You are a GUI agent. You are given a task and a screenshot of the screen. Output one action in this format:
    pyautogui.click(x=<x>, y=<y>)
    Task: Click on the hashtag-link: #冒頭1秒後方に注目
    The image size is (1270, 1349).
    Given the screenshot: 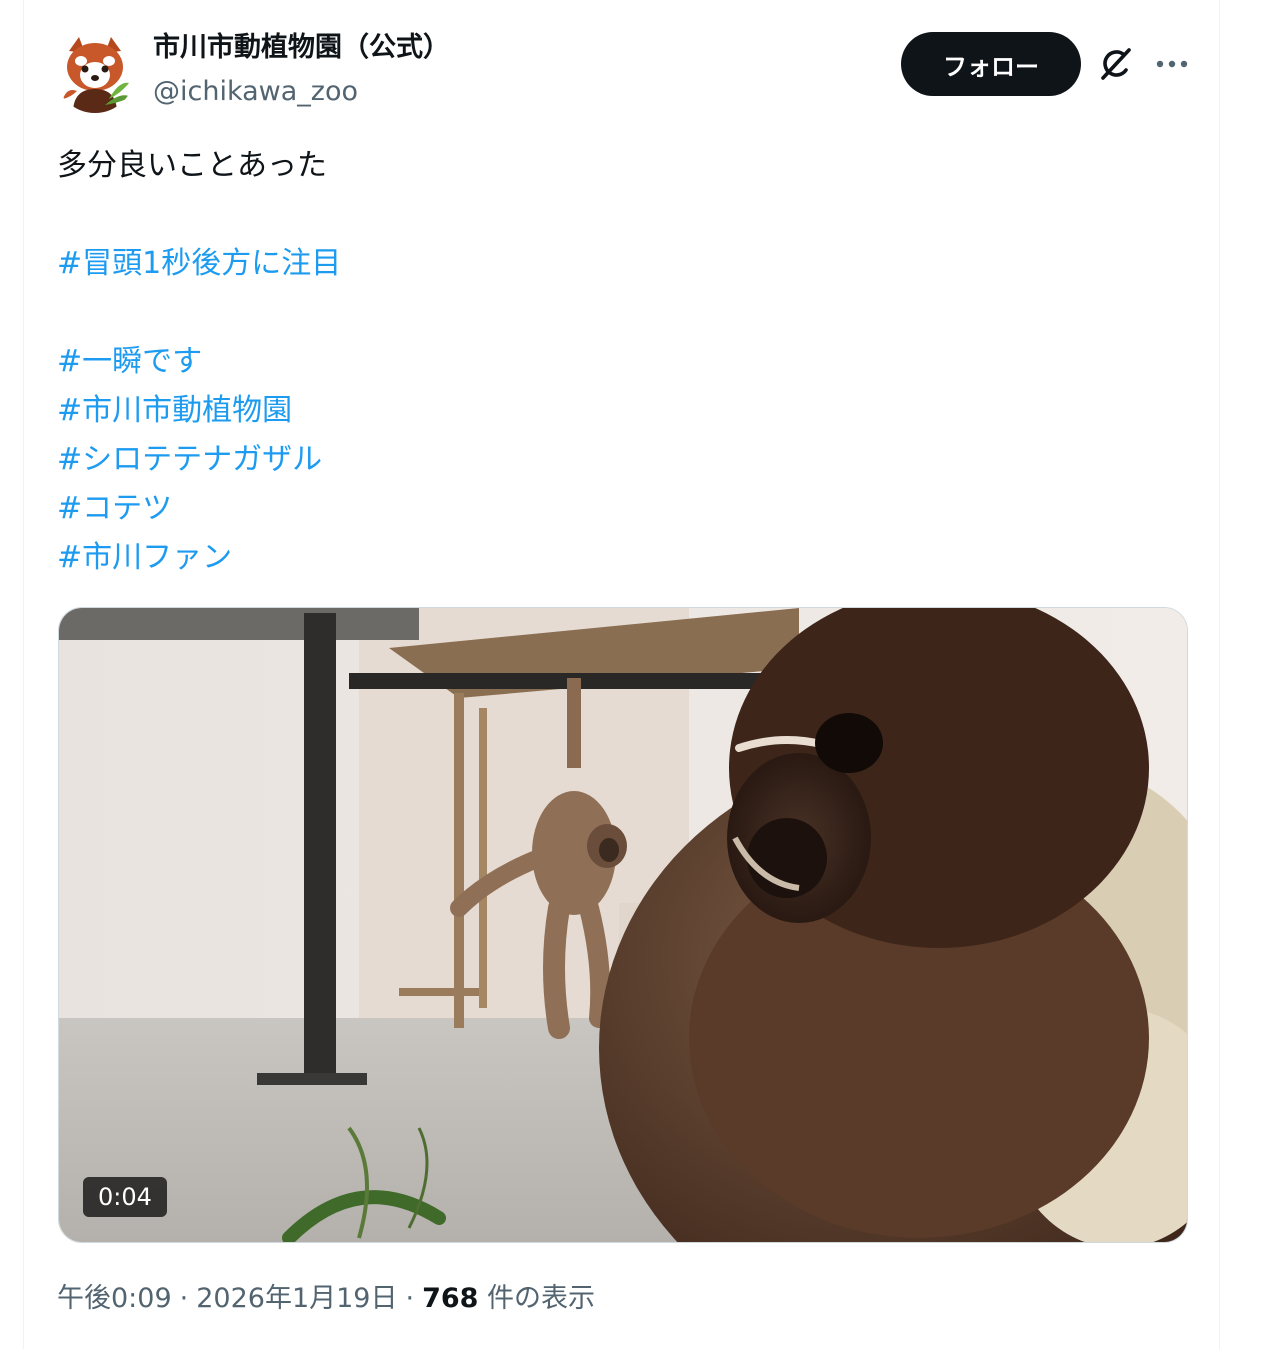 What is the action you would take?
    pyautogui.click(x=617, y=263)
    